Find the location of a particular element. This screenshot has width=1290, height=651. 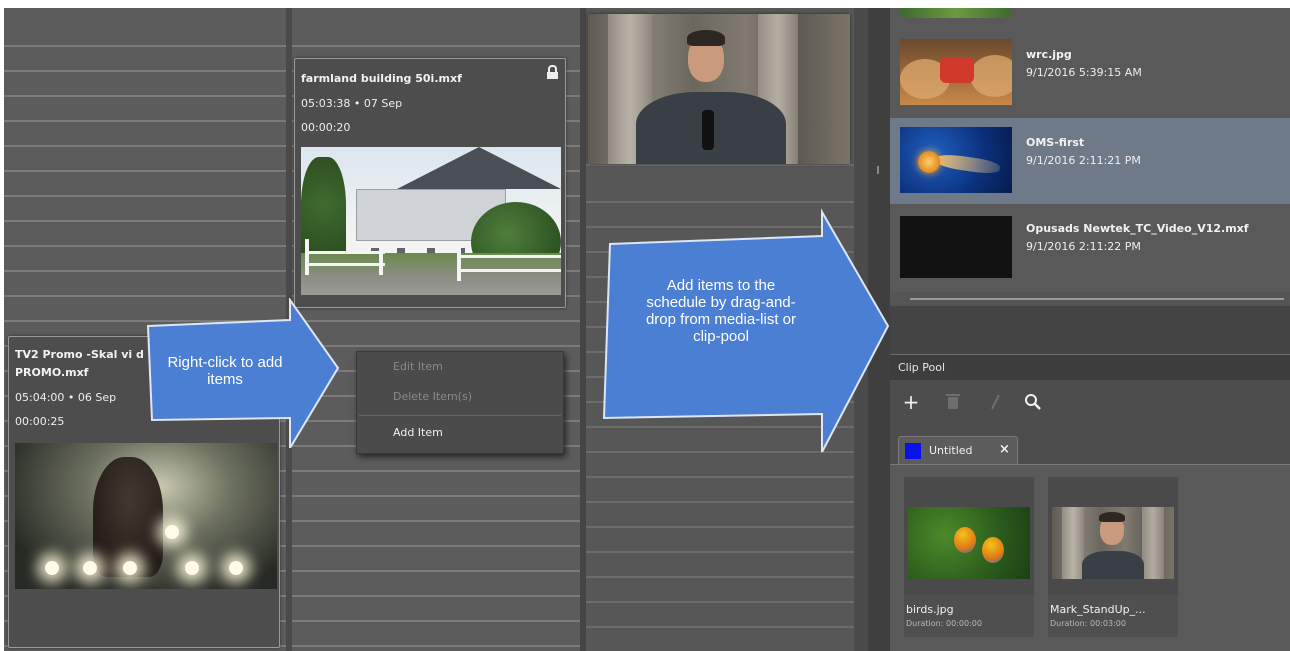

search-icon is located at coordinates (1033, 402).